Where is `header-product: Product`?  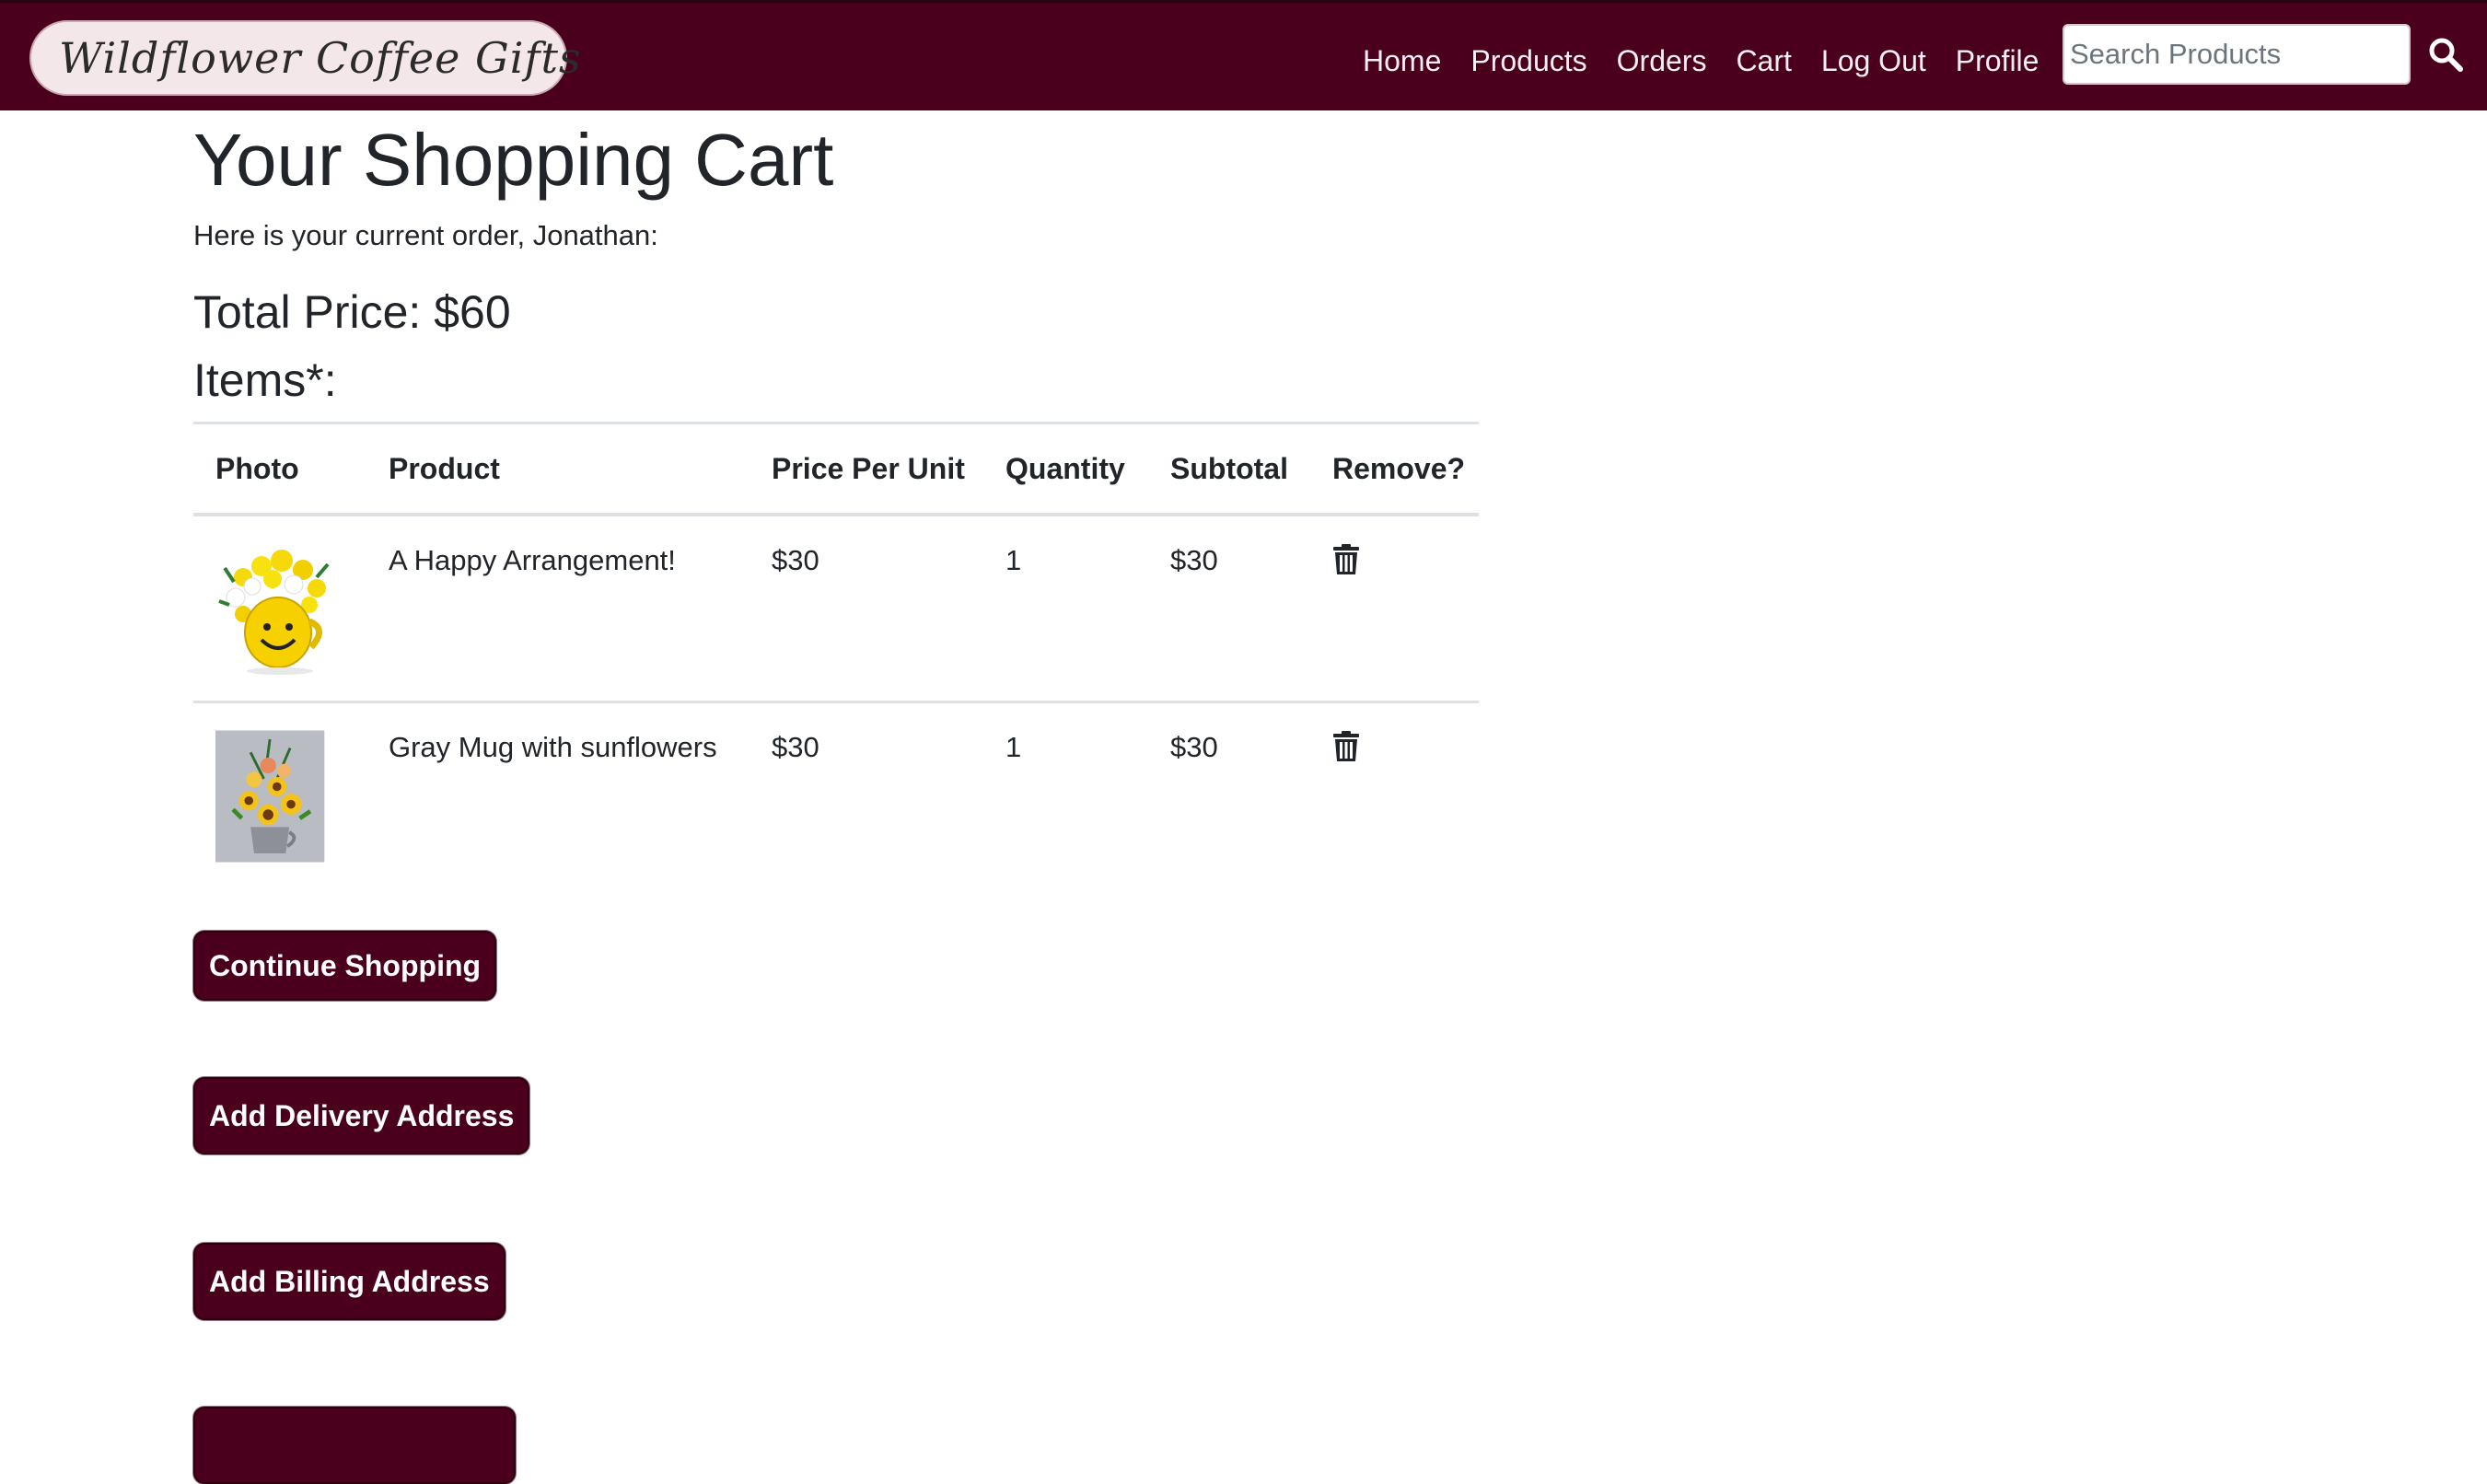 header-product: Product is located at coordinates (558, 469).